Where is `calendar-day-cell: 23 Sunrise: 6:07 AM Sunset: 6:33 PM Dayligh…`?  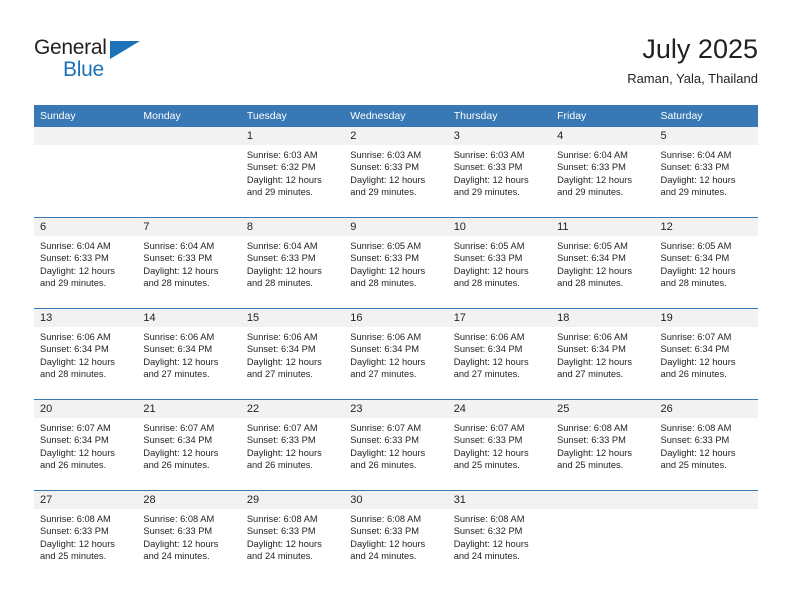 calendar-day-cell: 23 Sunrise: 6:07 AM Sunset: 6:33 PM Dayligh… is located at coordinates (396, 445).